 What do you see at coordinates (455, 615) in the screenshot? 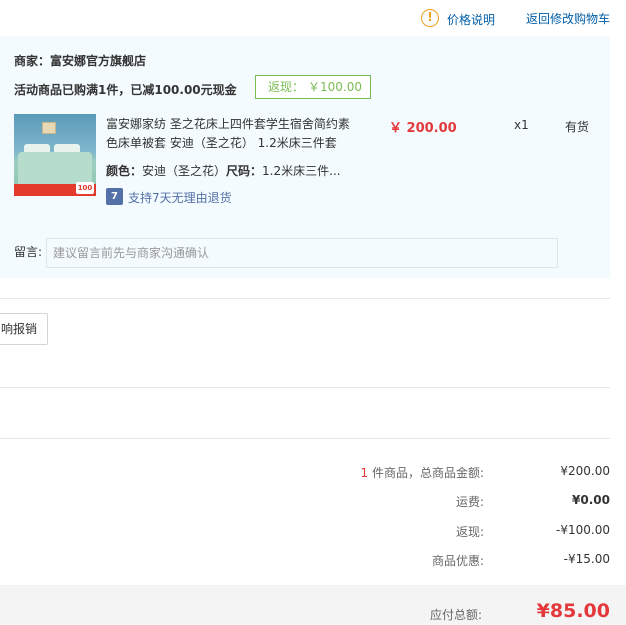
I see `payable-label: 应付总额:` at bounding box center [455, 615].